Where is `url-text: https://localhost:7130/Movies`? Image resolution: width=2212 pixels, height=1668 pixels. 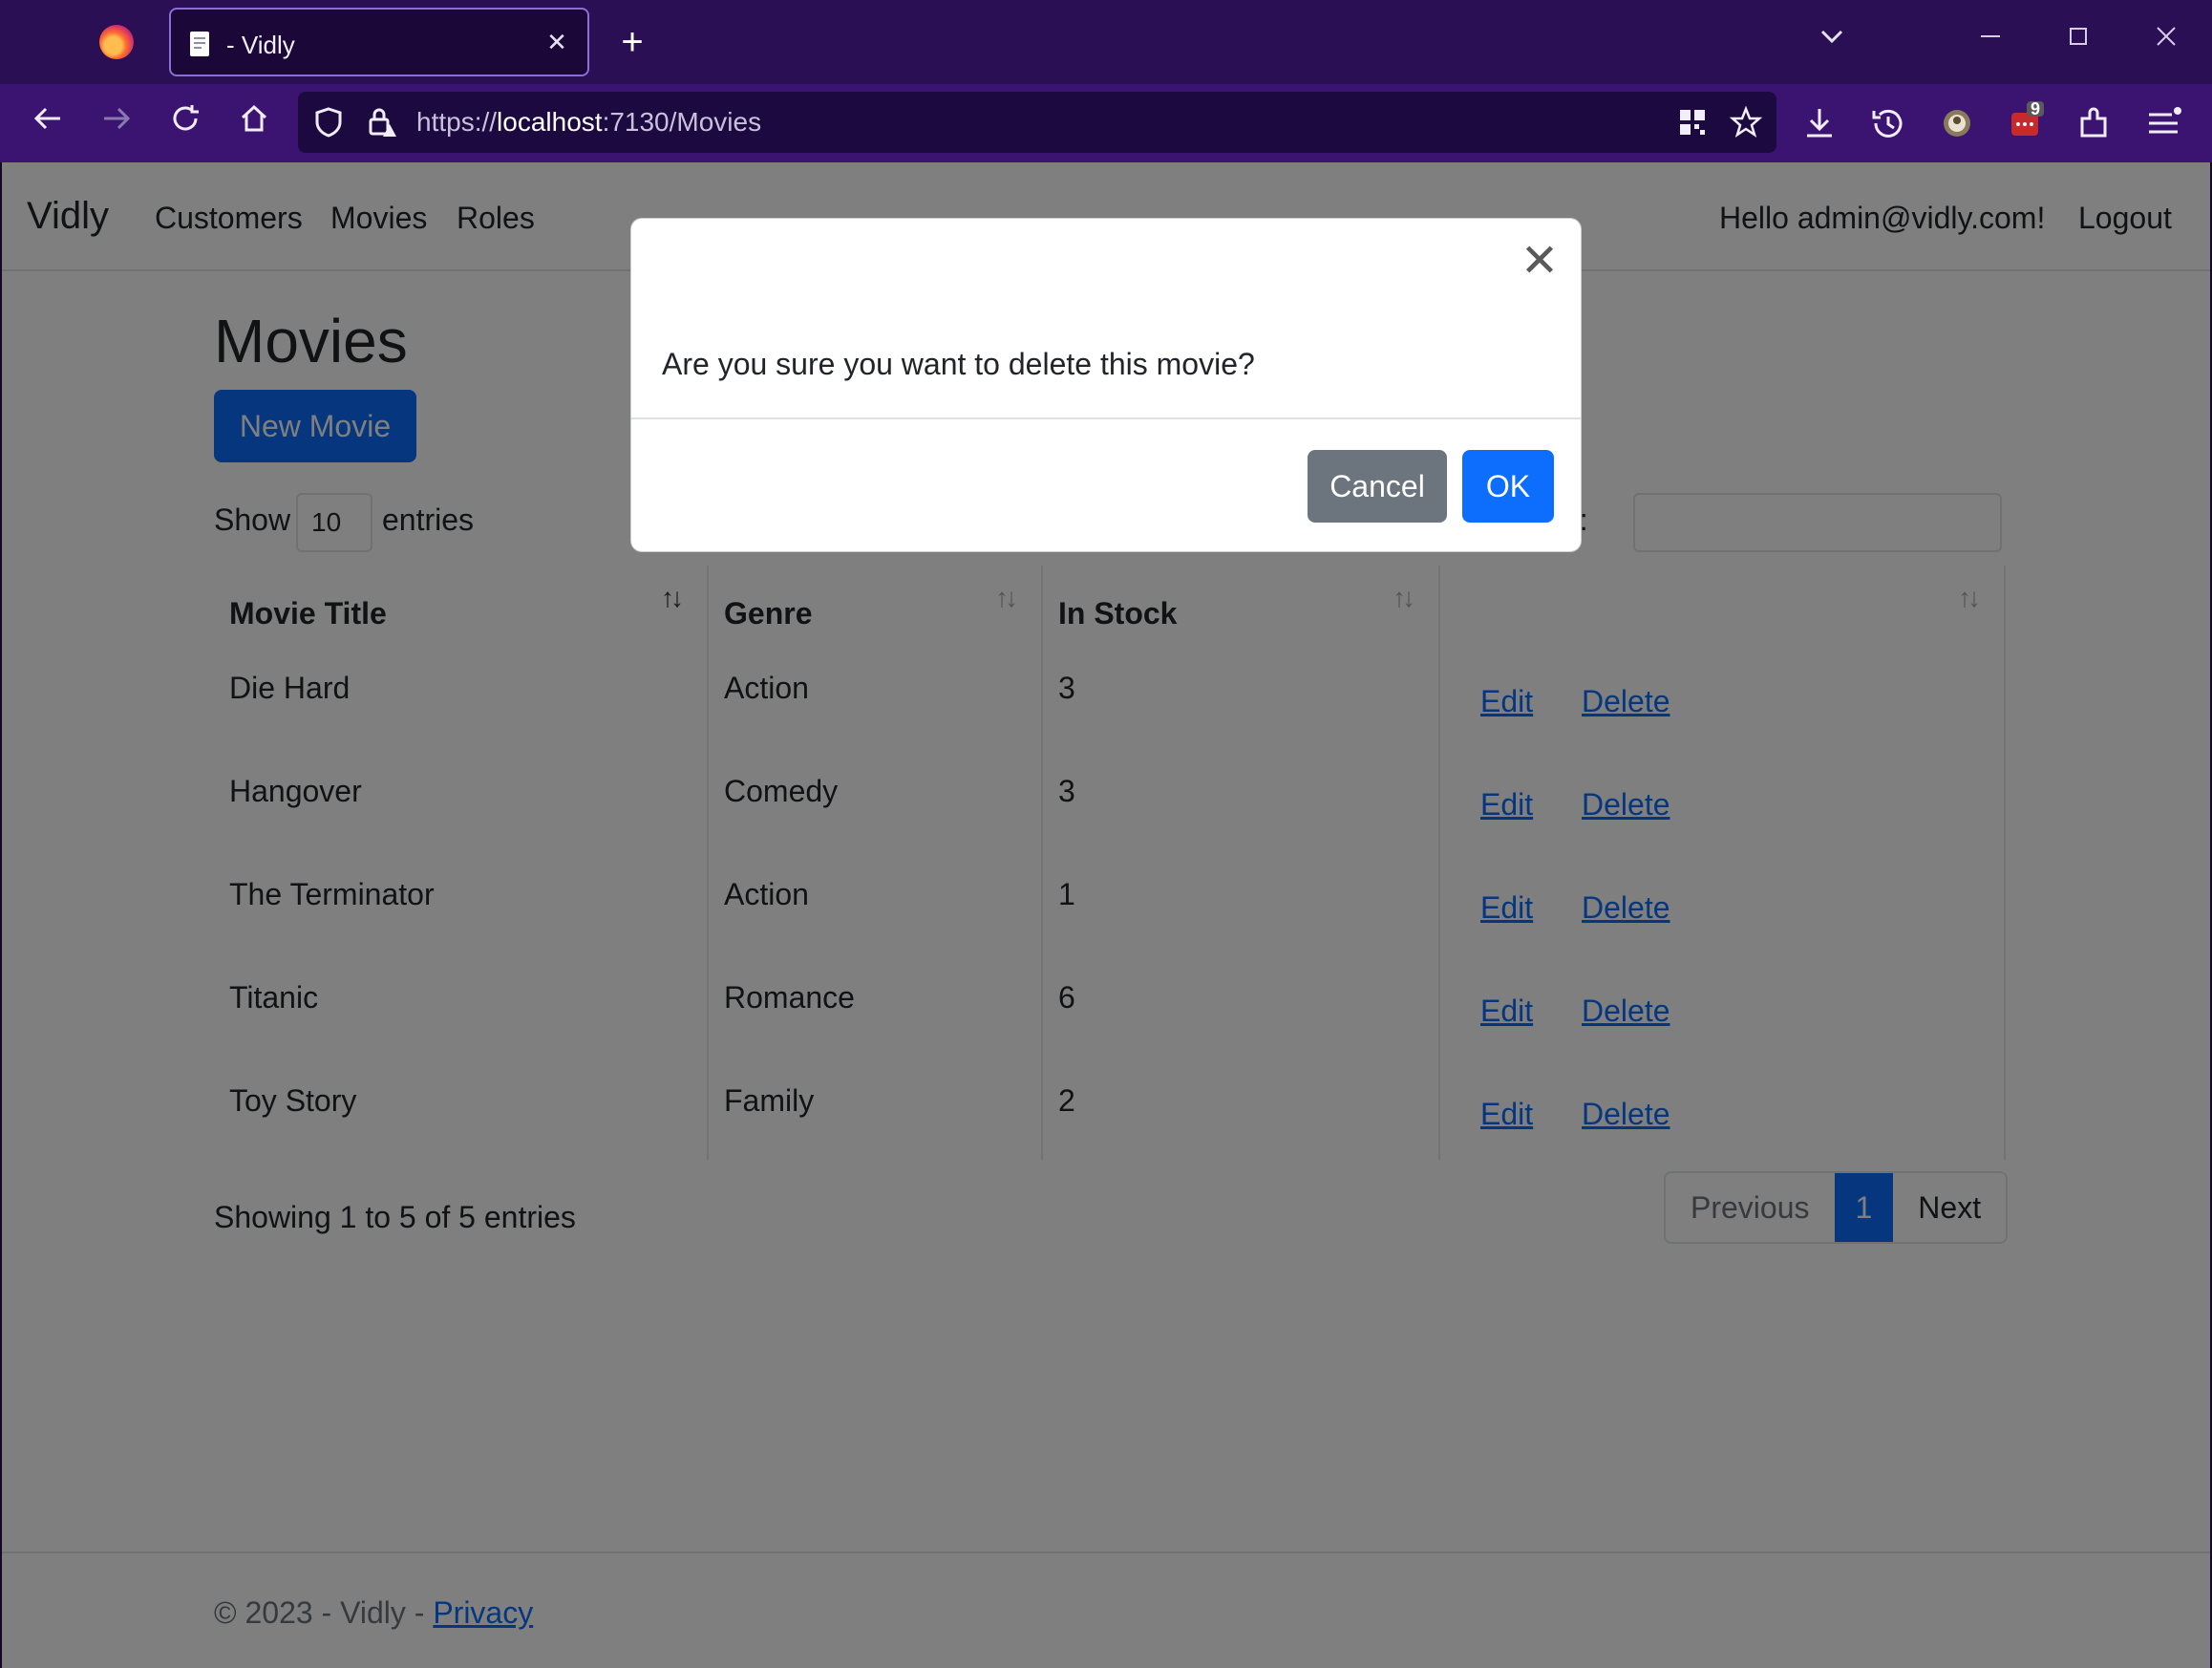
url-text: https://localhost:7130/Movies is located at coordinates (589, 122).